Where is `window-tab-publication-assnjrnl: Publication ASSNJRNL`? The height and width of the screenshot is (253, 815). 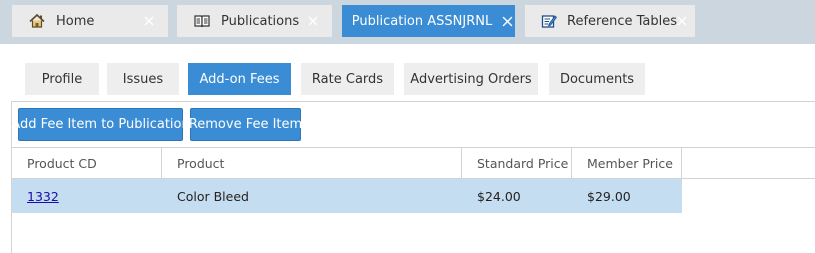
window-tab-publication-assnjrnl: Publication ASSNJRNL is located at coordinates (428, 21).